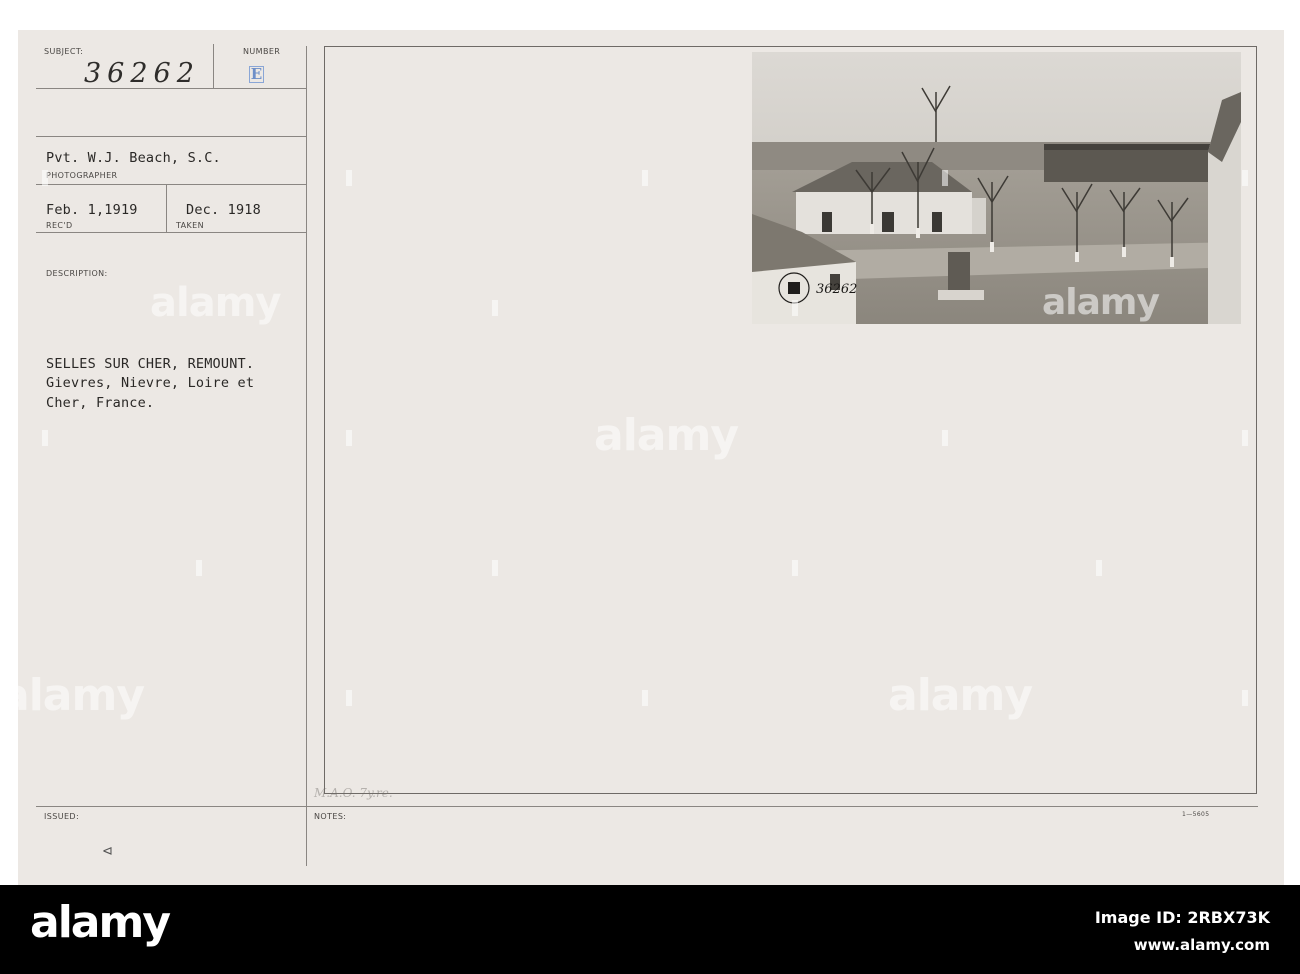  Describe the element at coordinates (306, 456) in the screenshot. I see `left-column-divider` at that location.